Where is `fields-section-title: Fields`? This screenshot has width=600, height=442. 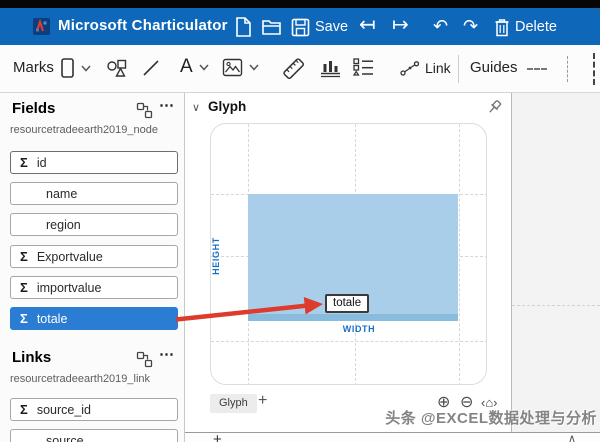 fields-section-title: Fields is located at coordinates (34, 108).